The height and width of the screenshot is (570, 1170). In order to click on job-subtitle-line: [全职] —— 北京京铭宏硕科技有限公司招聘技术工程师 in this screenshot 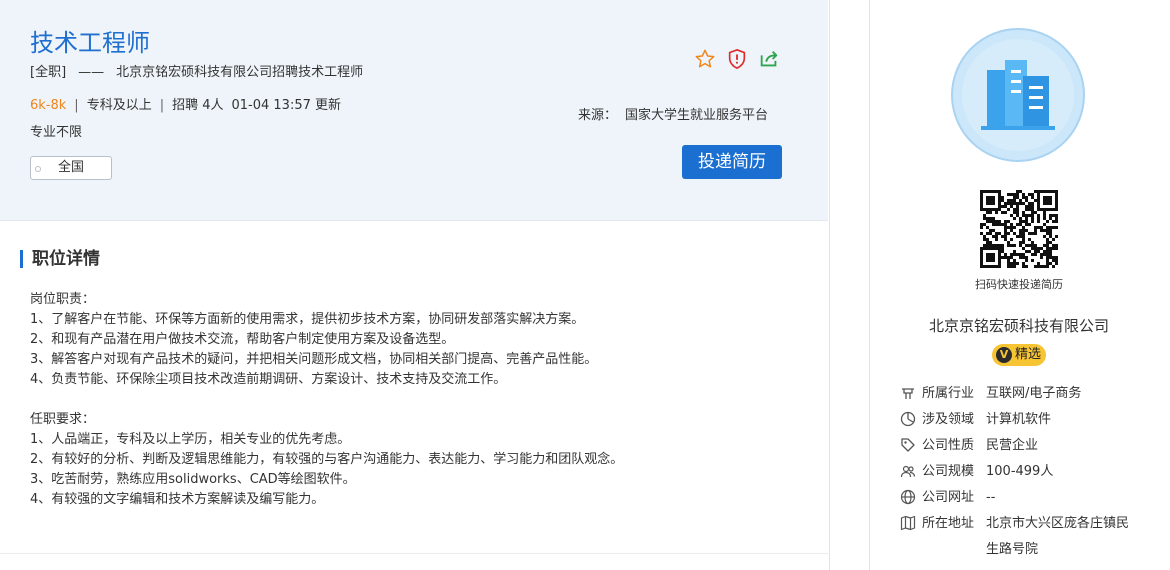, I will do `click(196, 73)`.